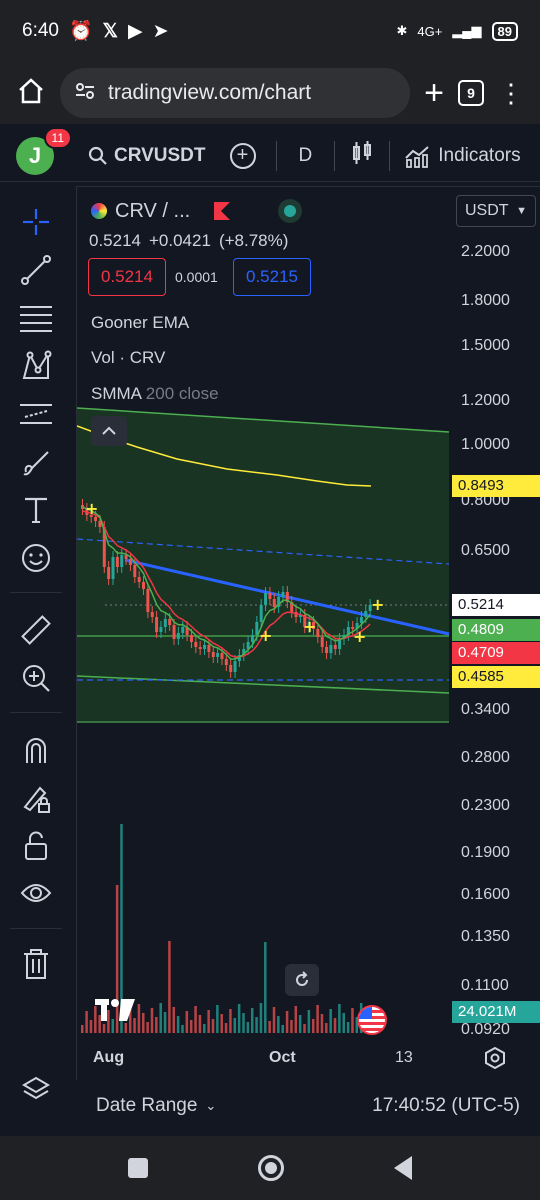 The image size is (540, 1200). I want to click on site-settings-icon, so click(85, 93).